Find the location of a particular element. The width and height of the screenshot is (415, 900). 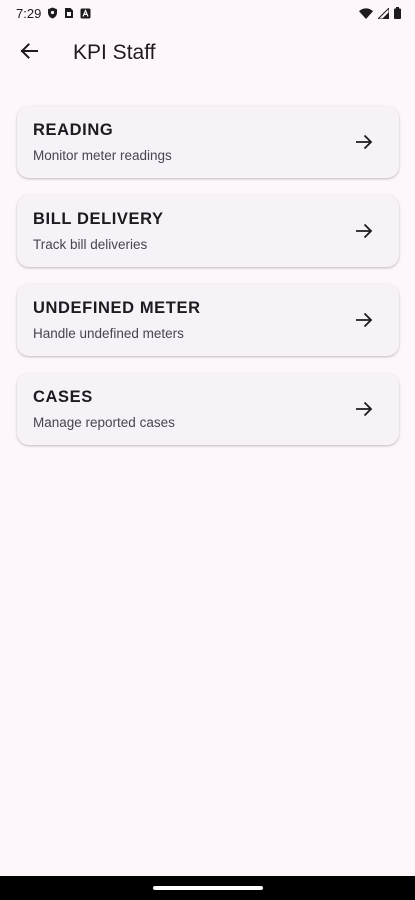

wifi-icon is located at coordinates (366, 13).